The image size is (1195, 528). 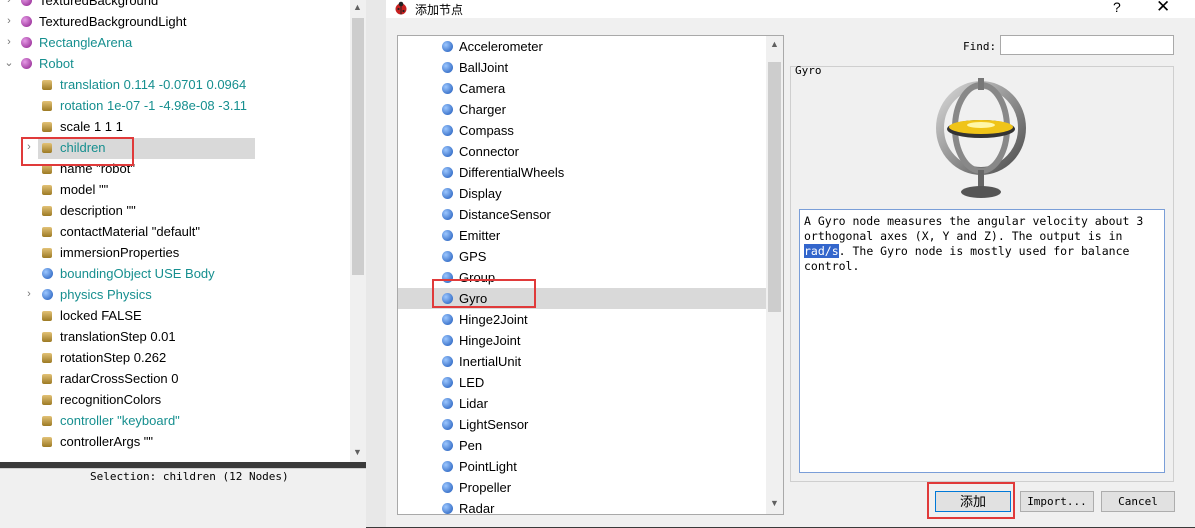 What do you see at coordinates (189, 476) in the screenshot?
I see `selection-status: Selection: children (12 Nodes)` at bounding box center [189, 476].